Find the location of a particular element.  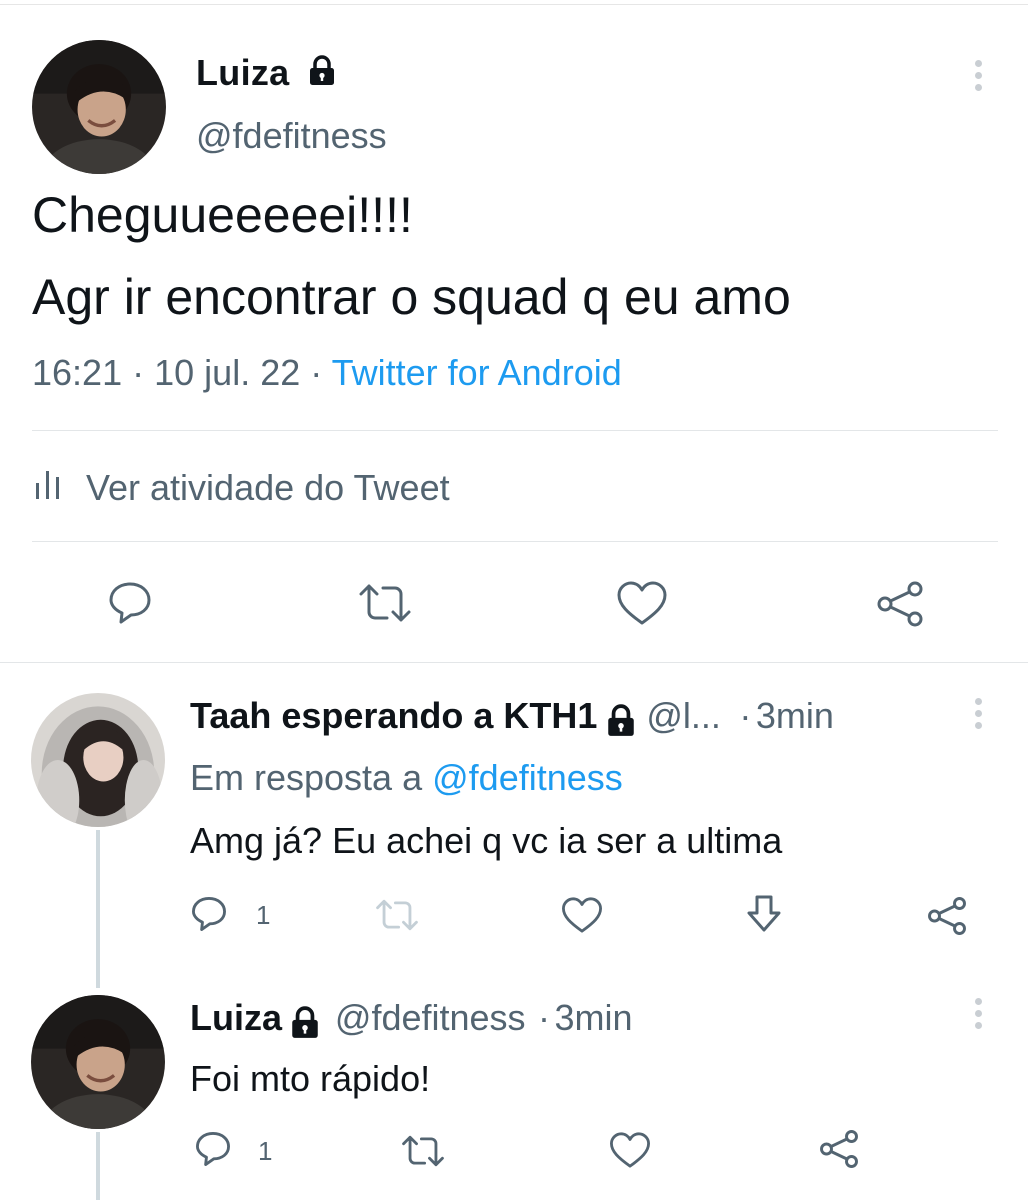

tweet-text-line2: Agr ir encontrar o squad q eu amo is located at coordinates (411, 297).